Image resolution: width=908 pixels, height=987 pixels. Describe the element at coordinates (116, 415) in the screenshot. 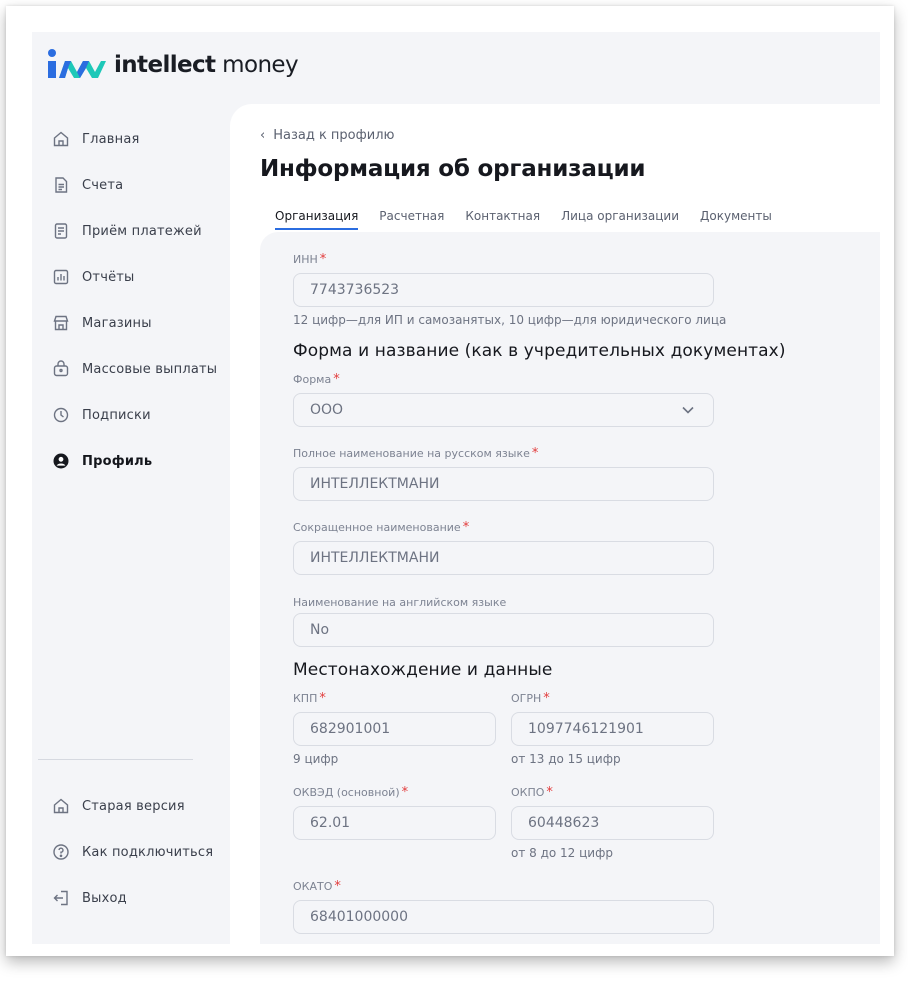

I see `sidebar-item-label: Подписки` at that location.